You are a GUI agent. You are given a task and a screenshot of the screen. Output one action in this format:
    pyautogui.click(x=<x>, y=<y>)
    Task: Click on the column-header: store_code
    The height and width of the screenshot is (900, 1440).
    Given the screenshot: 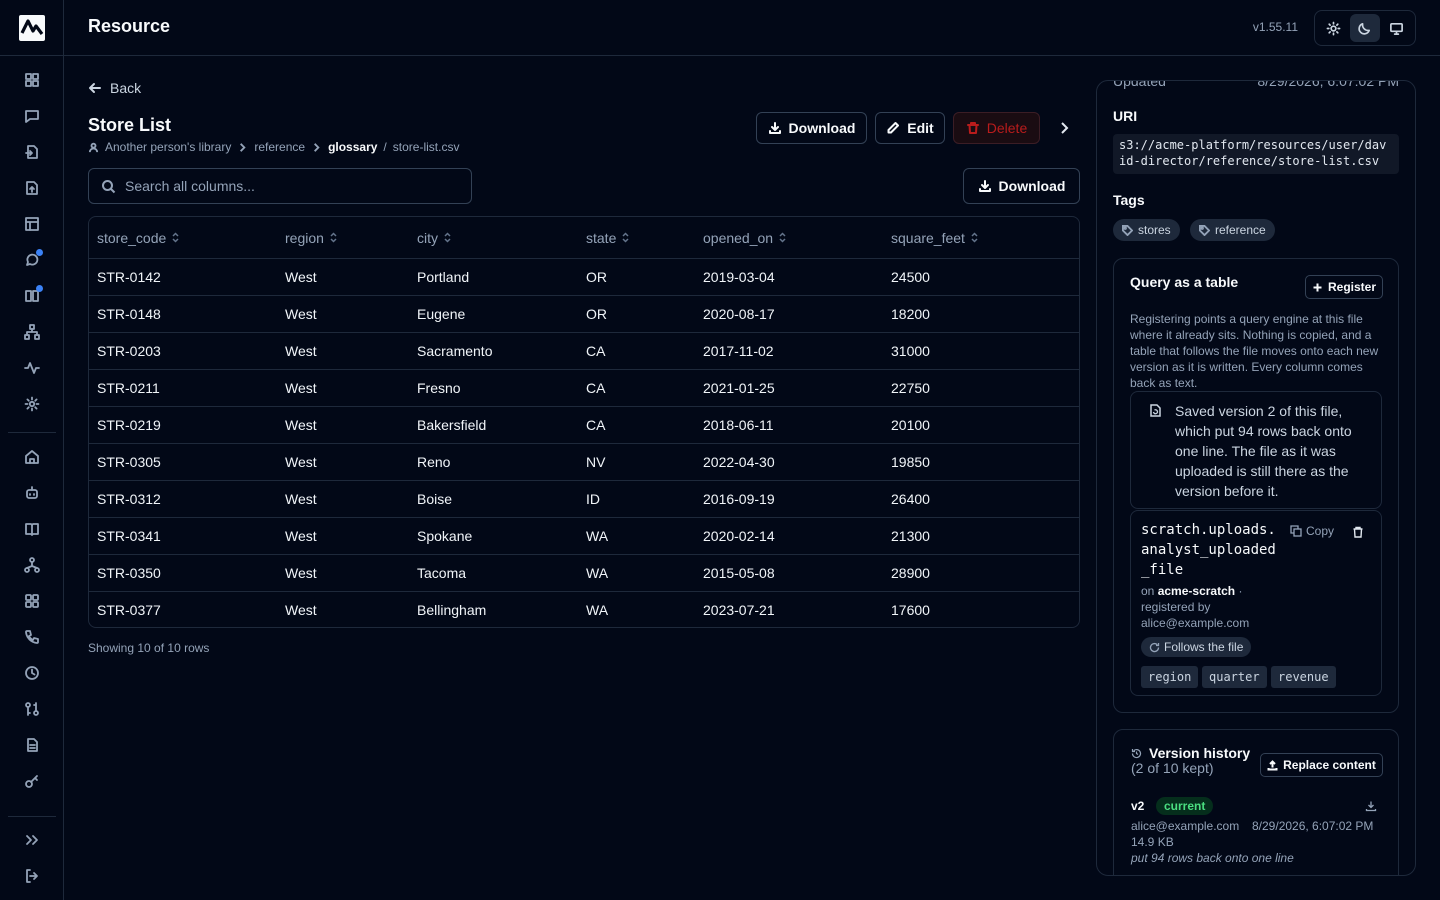 What is the action you would take?
    pyautogui.click(x=138, y=237)
    